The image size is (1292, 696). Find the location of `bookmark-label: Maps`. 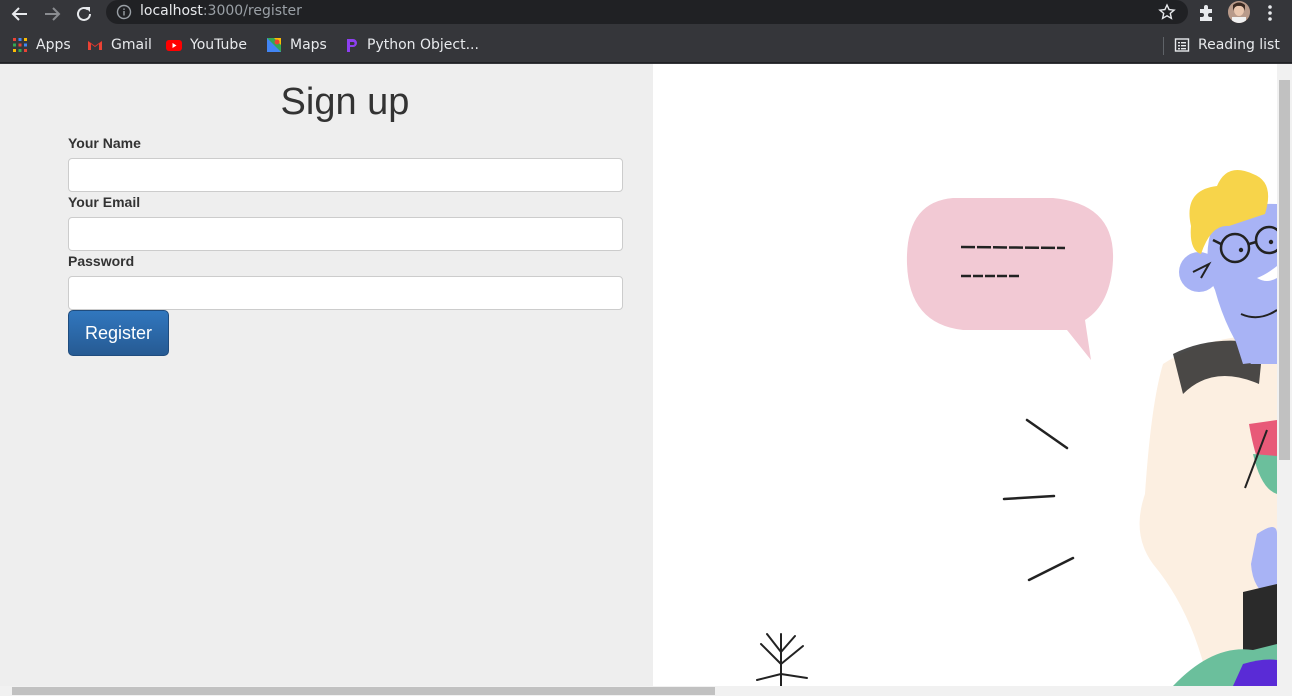

bookmark-label: Maps is located at coordinates (308, 45).